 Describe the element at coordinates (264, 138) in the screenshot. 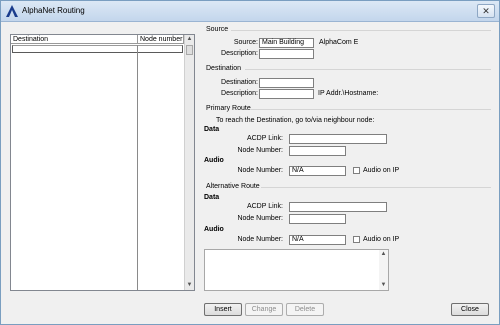

I see `primary-acdp-link-label: ACDP Link:` at that location.